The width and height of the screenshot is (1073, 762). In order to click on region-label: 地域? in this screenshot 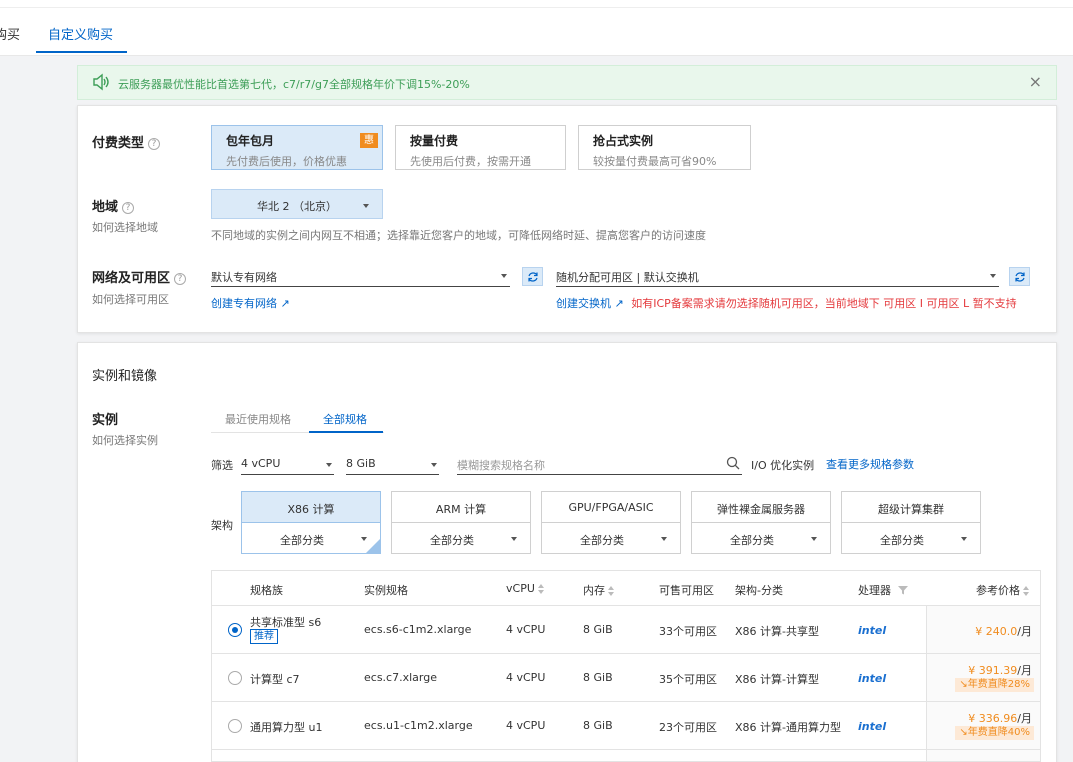, I will do `click(113, 205)`.